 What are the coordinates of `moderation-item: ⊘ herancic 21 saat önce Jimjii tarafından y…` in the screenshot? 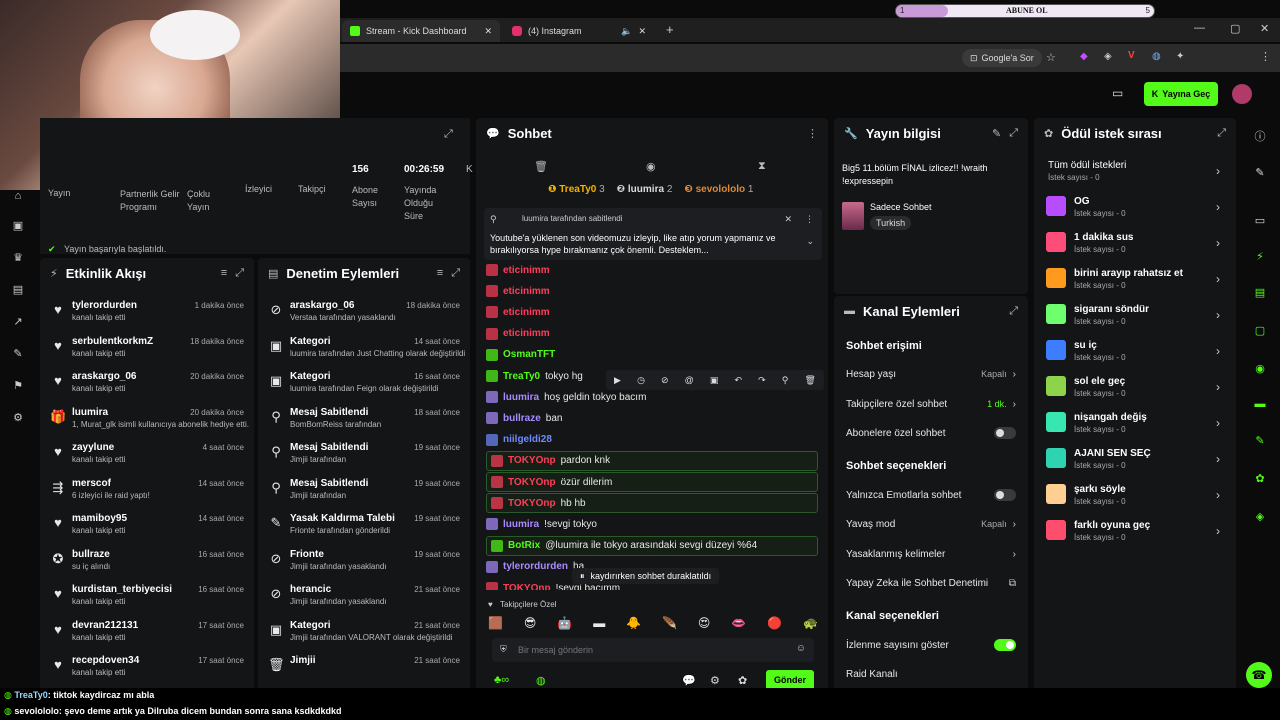 It's located at (364, 600).